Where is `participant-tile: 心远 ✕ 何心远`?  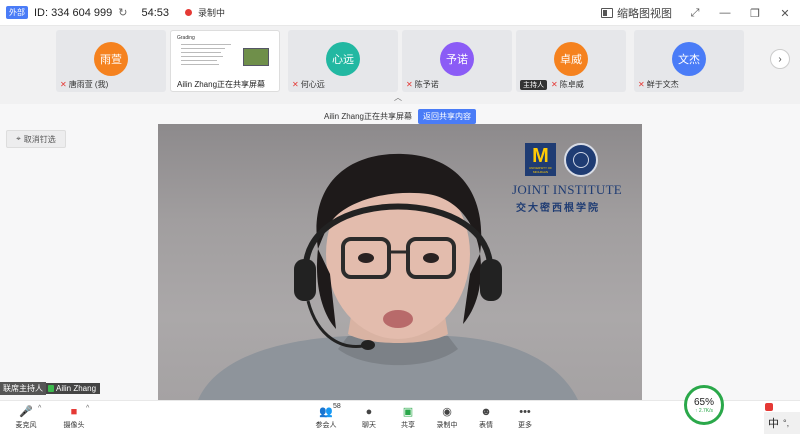 participant-tile: 心远 ✕ 何心远 is located at coordinates (343, 61).